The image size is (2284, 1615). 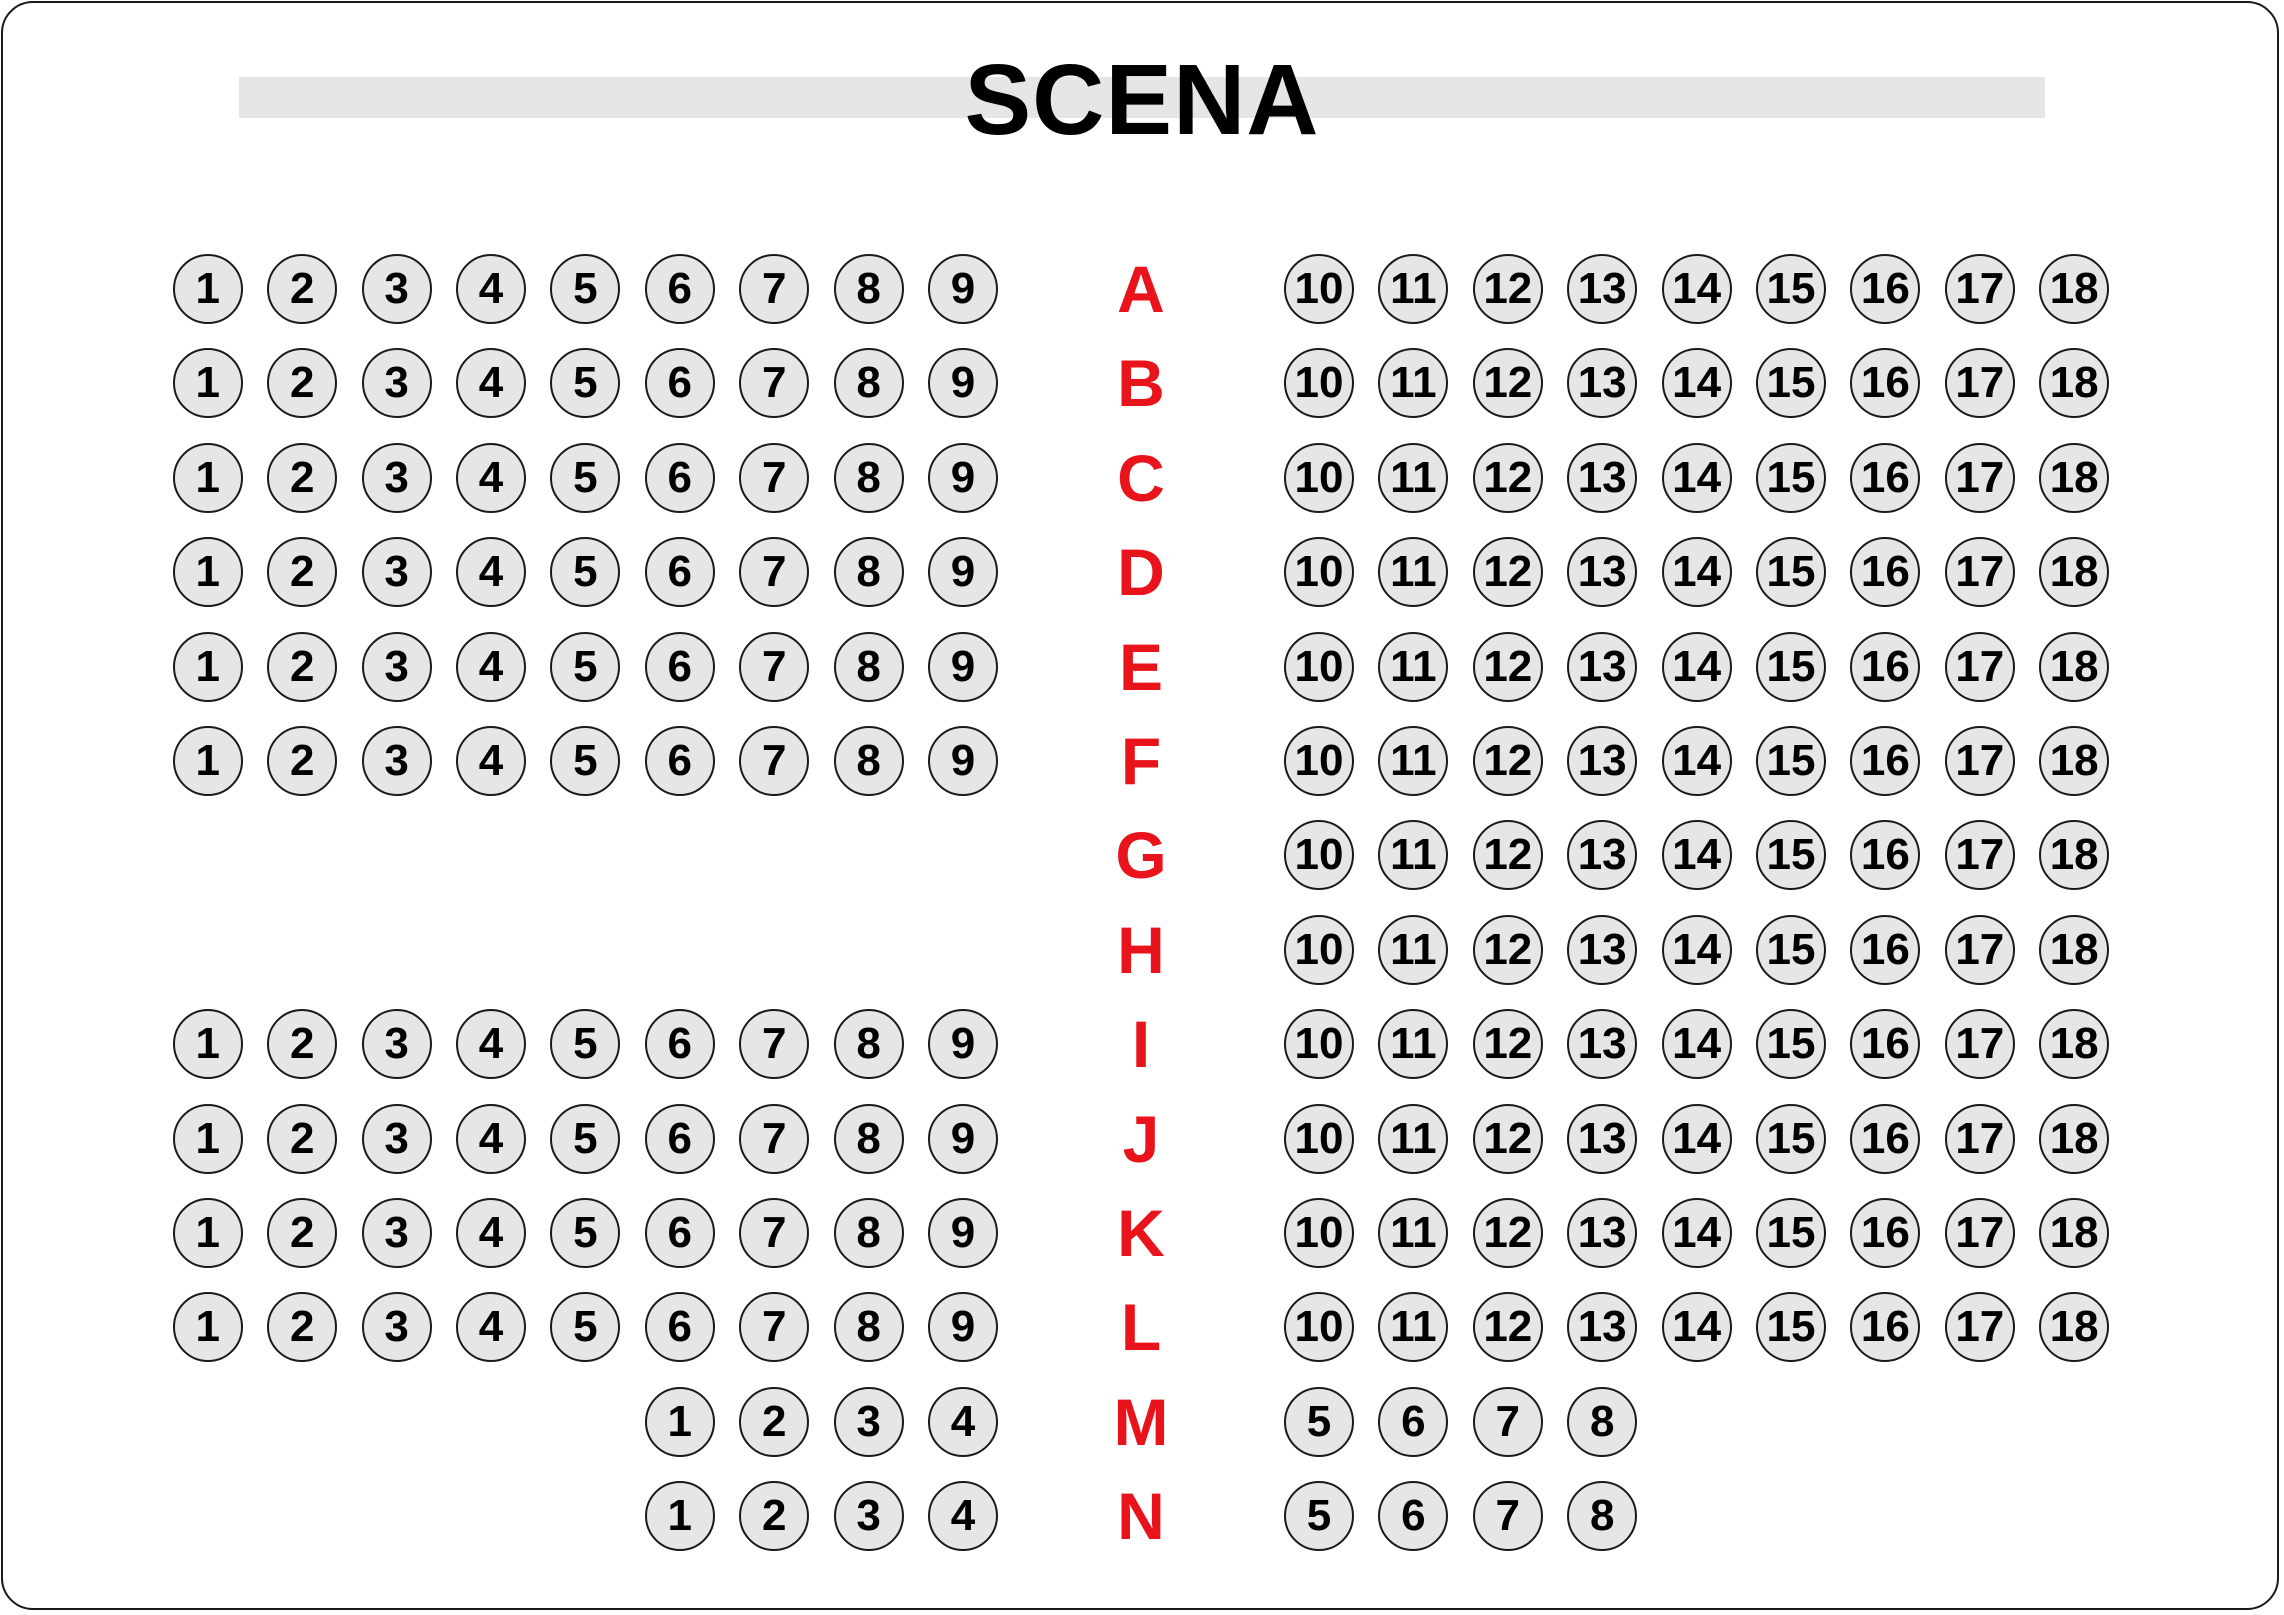 What do you see at coordinates (1791, 1138) in the screenshot?
I see `seat-J-15: 15` at bounding box center [1791, 1138].